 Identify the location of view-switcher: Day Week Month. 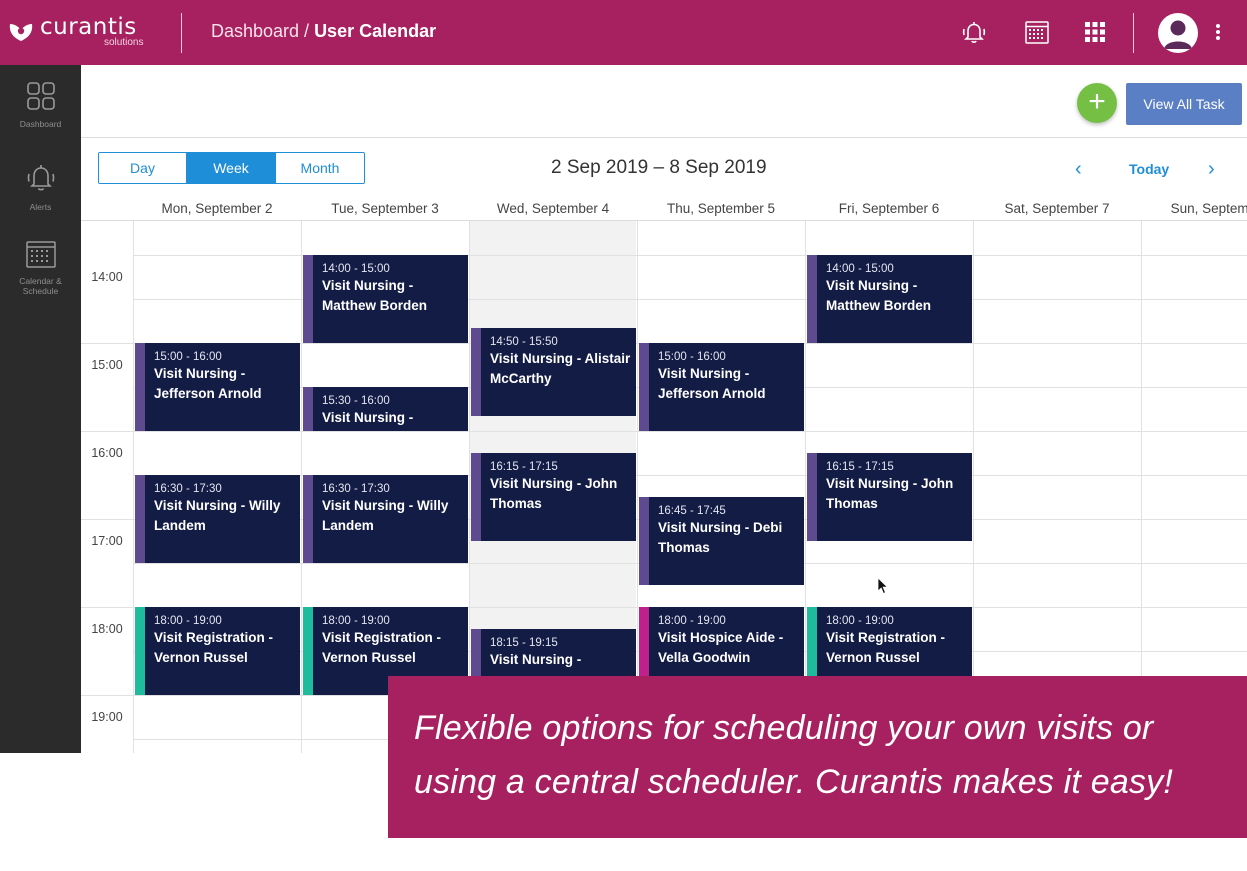
(231, 168).